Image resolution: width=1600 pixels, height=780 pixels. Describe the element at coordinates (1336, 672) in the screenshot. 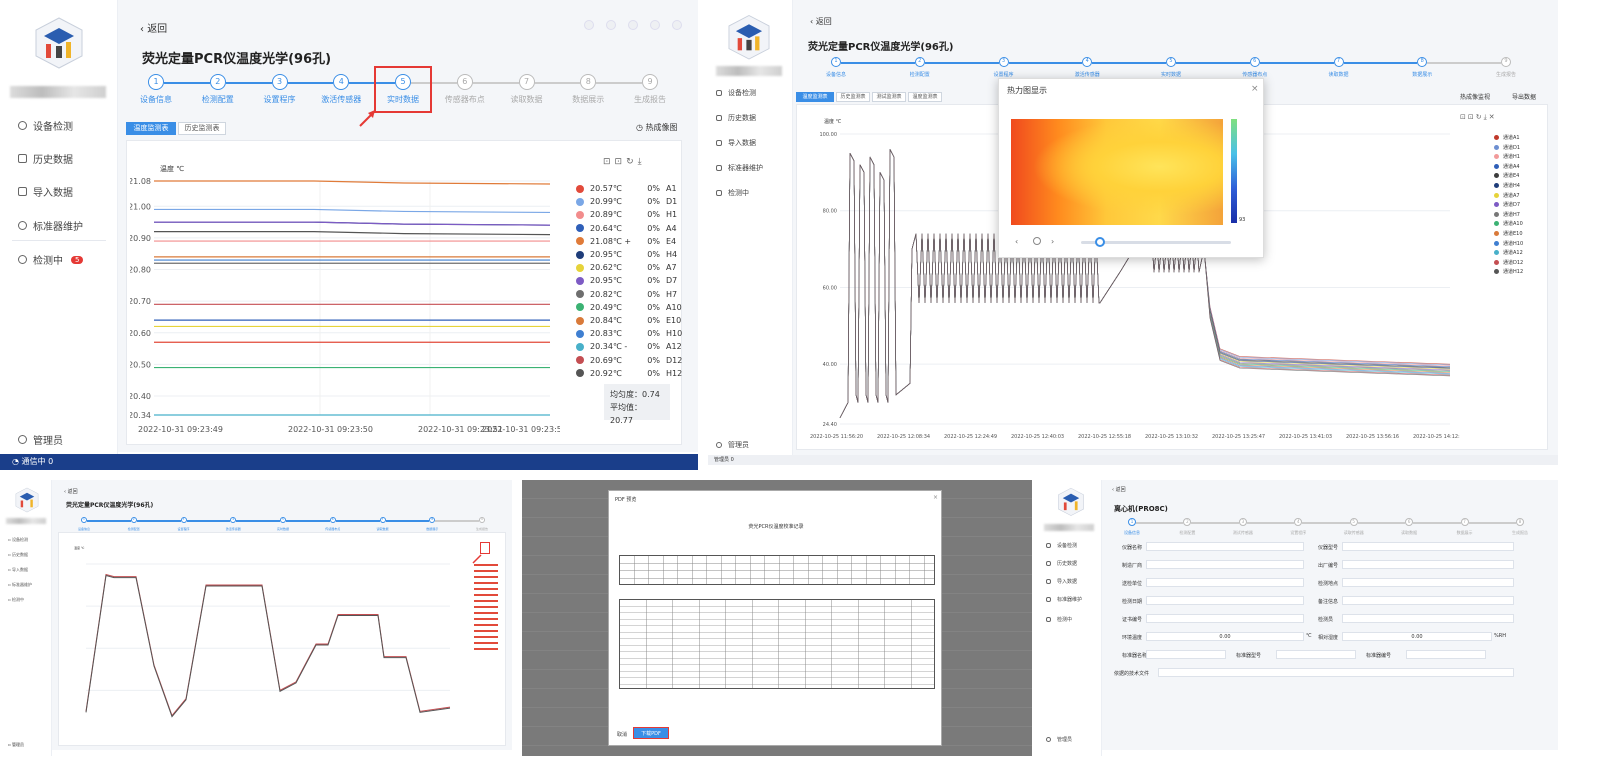

I see `tech-doc-input` at that location.